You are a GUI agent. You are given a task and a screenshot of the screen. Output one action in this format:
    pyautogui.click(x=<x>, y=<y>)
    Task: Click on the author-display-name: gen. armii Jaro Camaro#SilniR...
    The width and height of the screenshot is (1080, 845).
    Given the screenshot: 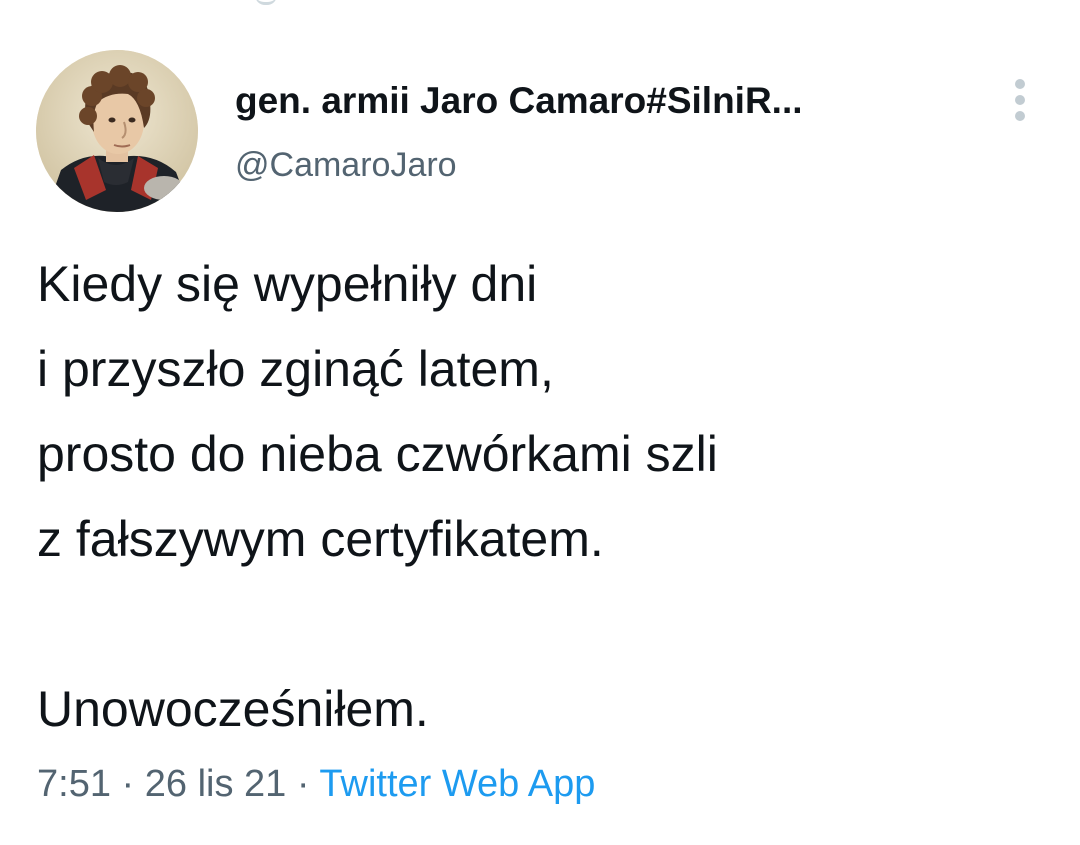 What is the action you would take?
    pyautogui.click(x=595, y=101)
    